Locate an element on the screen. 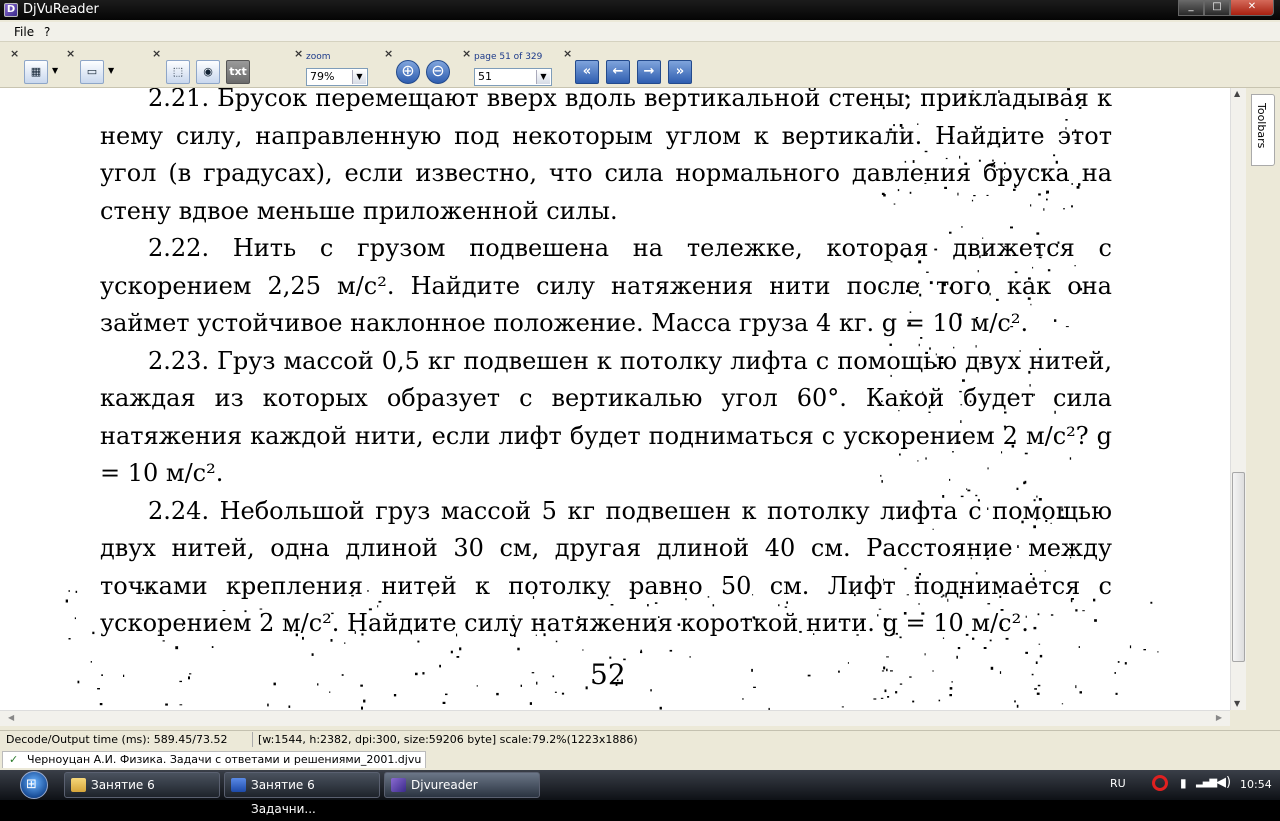  layout-icon: ▦ is located at coordinates (36, 72).